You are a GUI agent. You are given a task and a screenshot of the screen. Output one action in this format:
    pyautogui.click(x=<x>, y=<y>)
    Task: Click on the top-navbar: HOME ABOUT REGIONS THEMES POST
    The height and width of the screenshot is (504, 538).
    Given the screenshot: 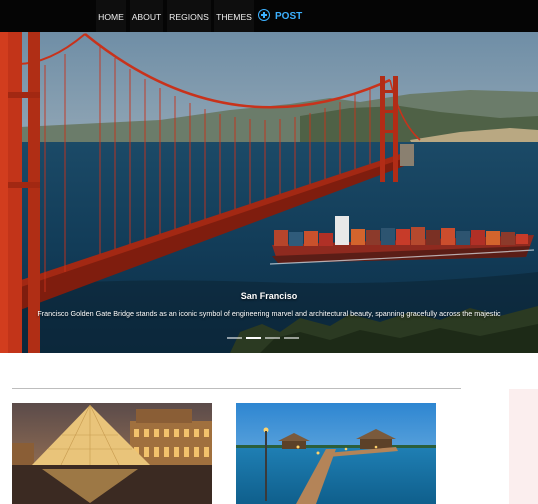 What is the action you would take?
    pyautogui.click(x=269, y=16)
    